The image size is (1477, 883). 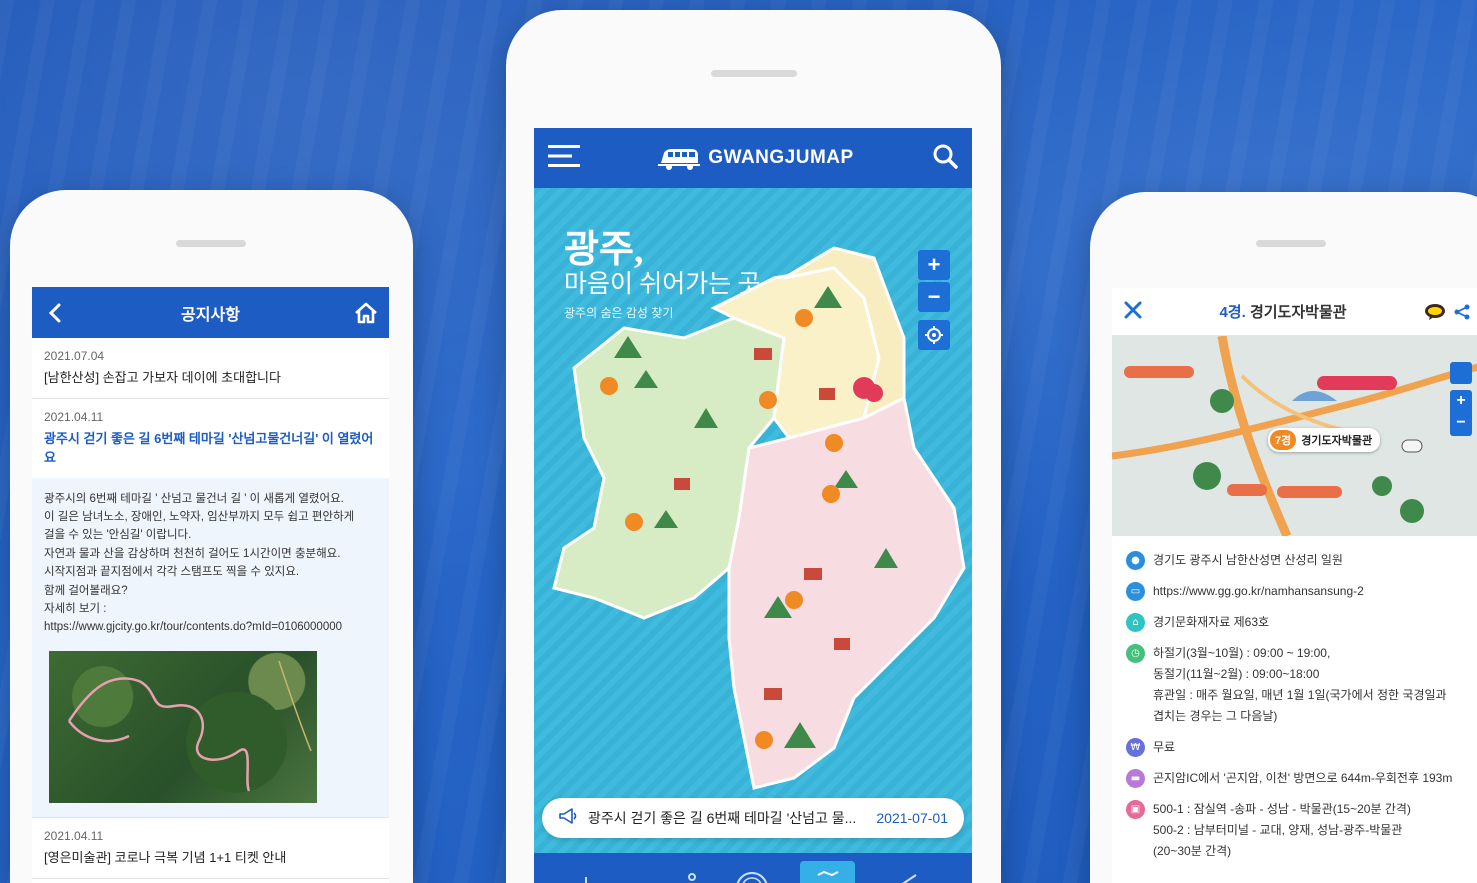 What do you see at coordinates (1283, 440) in the screenshot?
I see `marker-number: 7경` at bounding box center [1283, 440].